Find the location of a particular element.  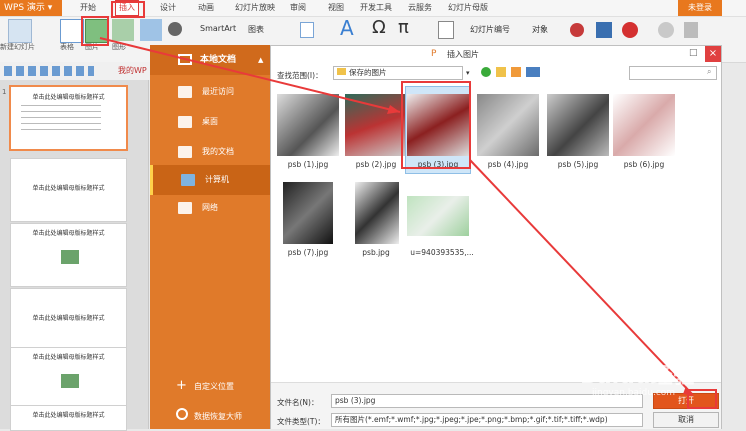

arrow-head-file is located at coordinates (393, 109).